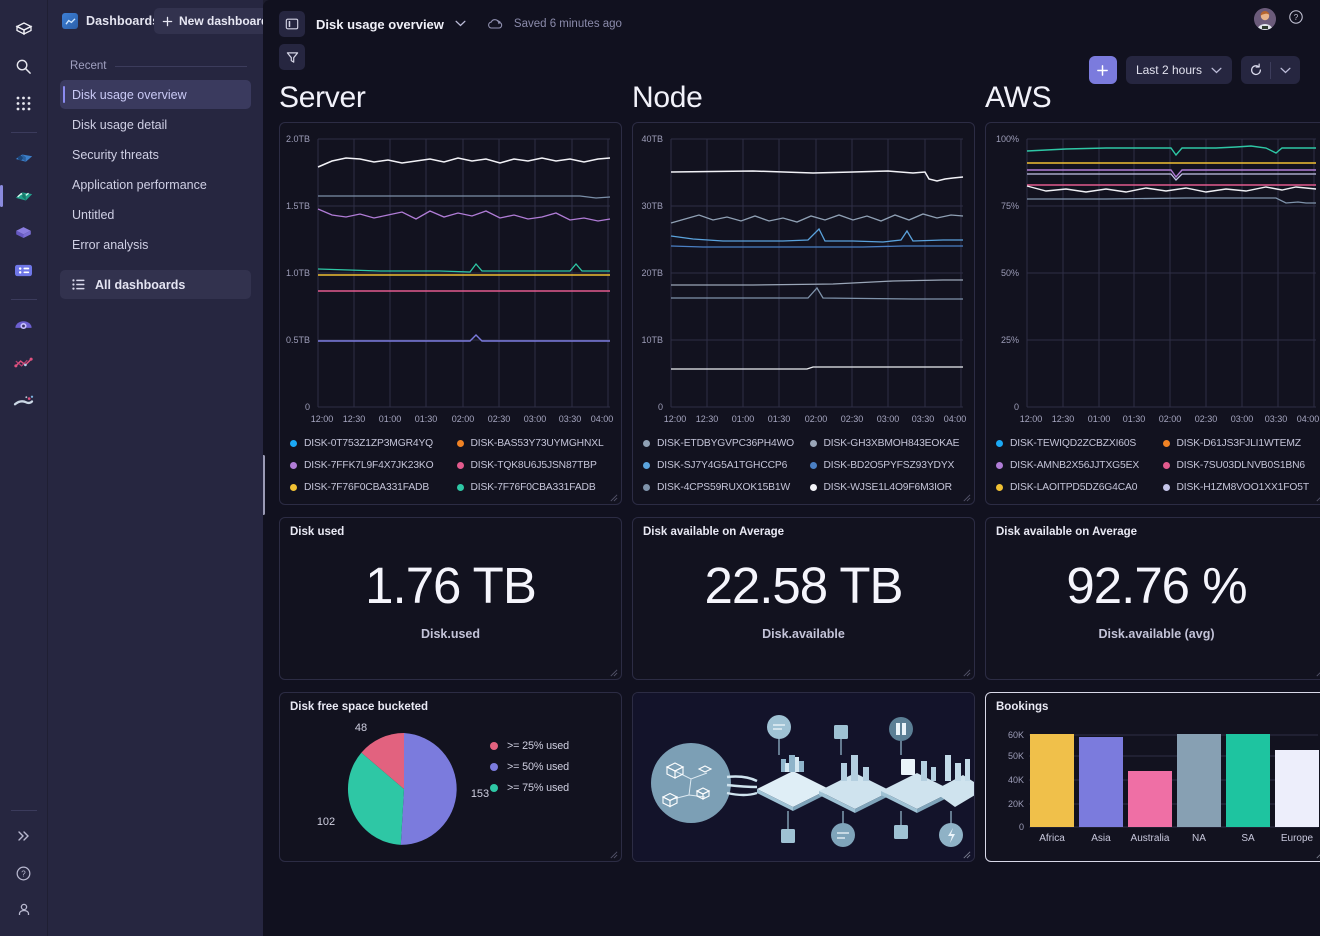 The image size is (1320, 936). I want to click on legend-item: DISK-BD2O5PYFSZ93YDYX, so click(887, 465).